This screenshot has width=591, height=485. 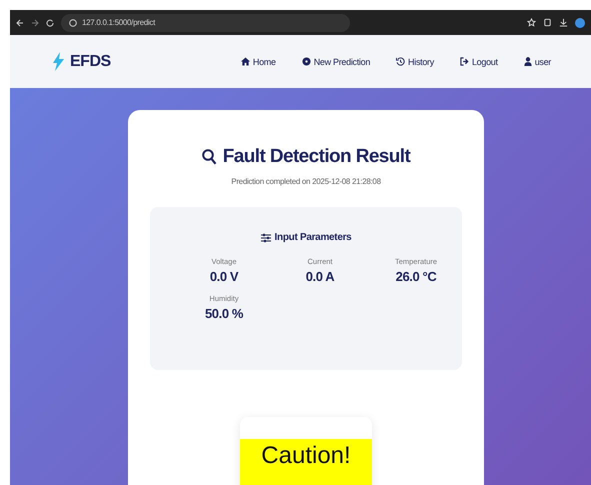 I want to click on parameter-value: 0.0 A, so click(x=320, y=276).